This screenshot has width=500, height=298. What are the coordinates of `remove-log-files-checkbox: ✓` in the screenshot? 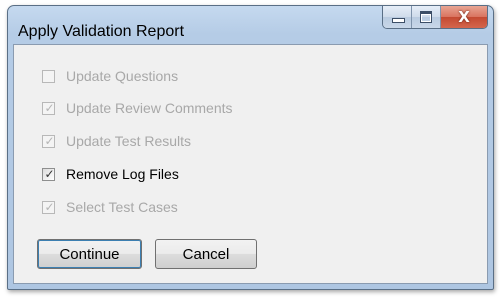 It's located at (48, 173).